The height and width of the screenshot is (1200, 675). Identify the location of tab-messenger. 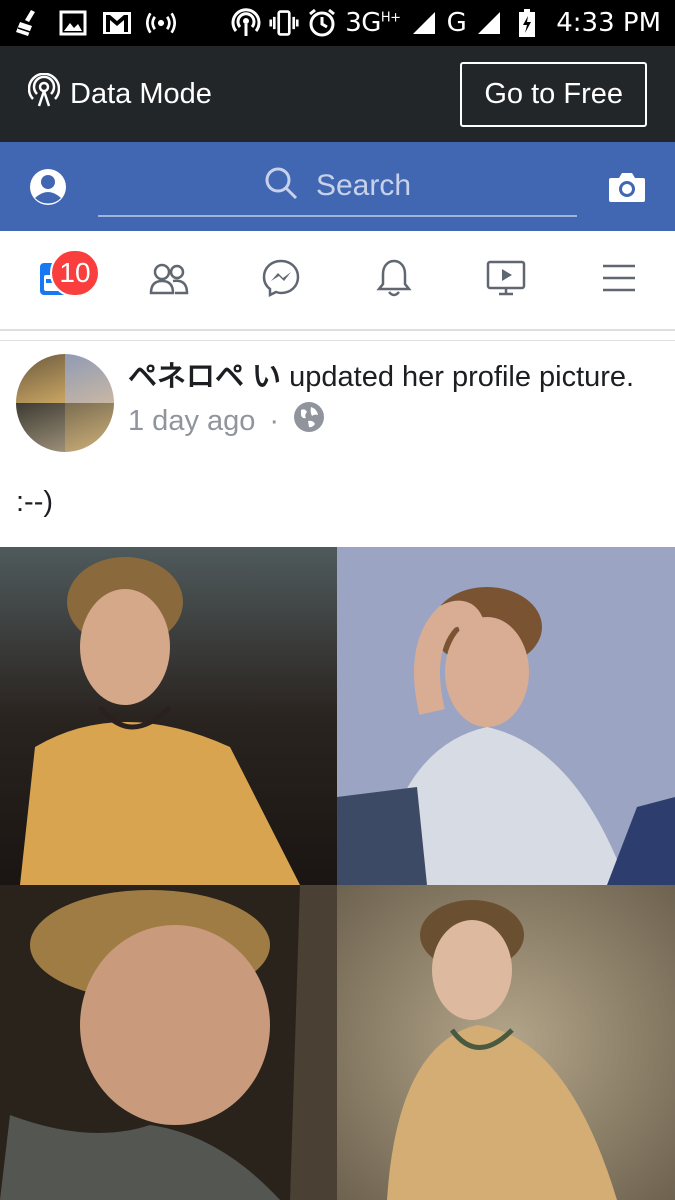
(281, 280).